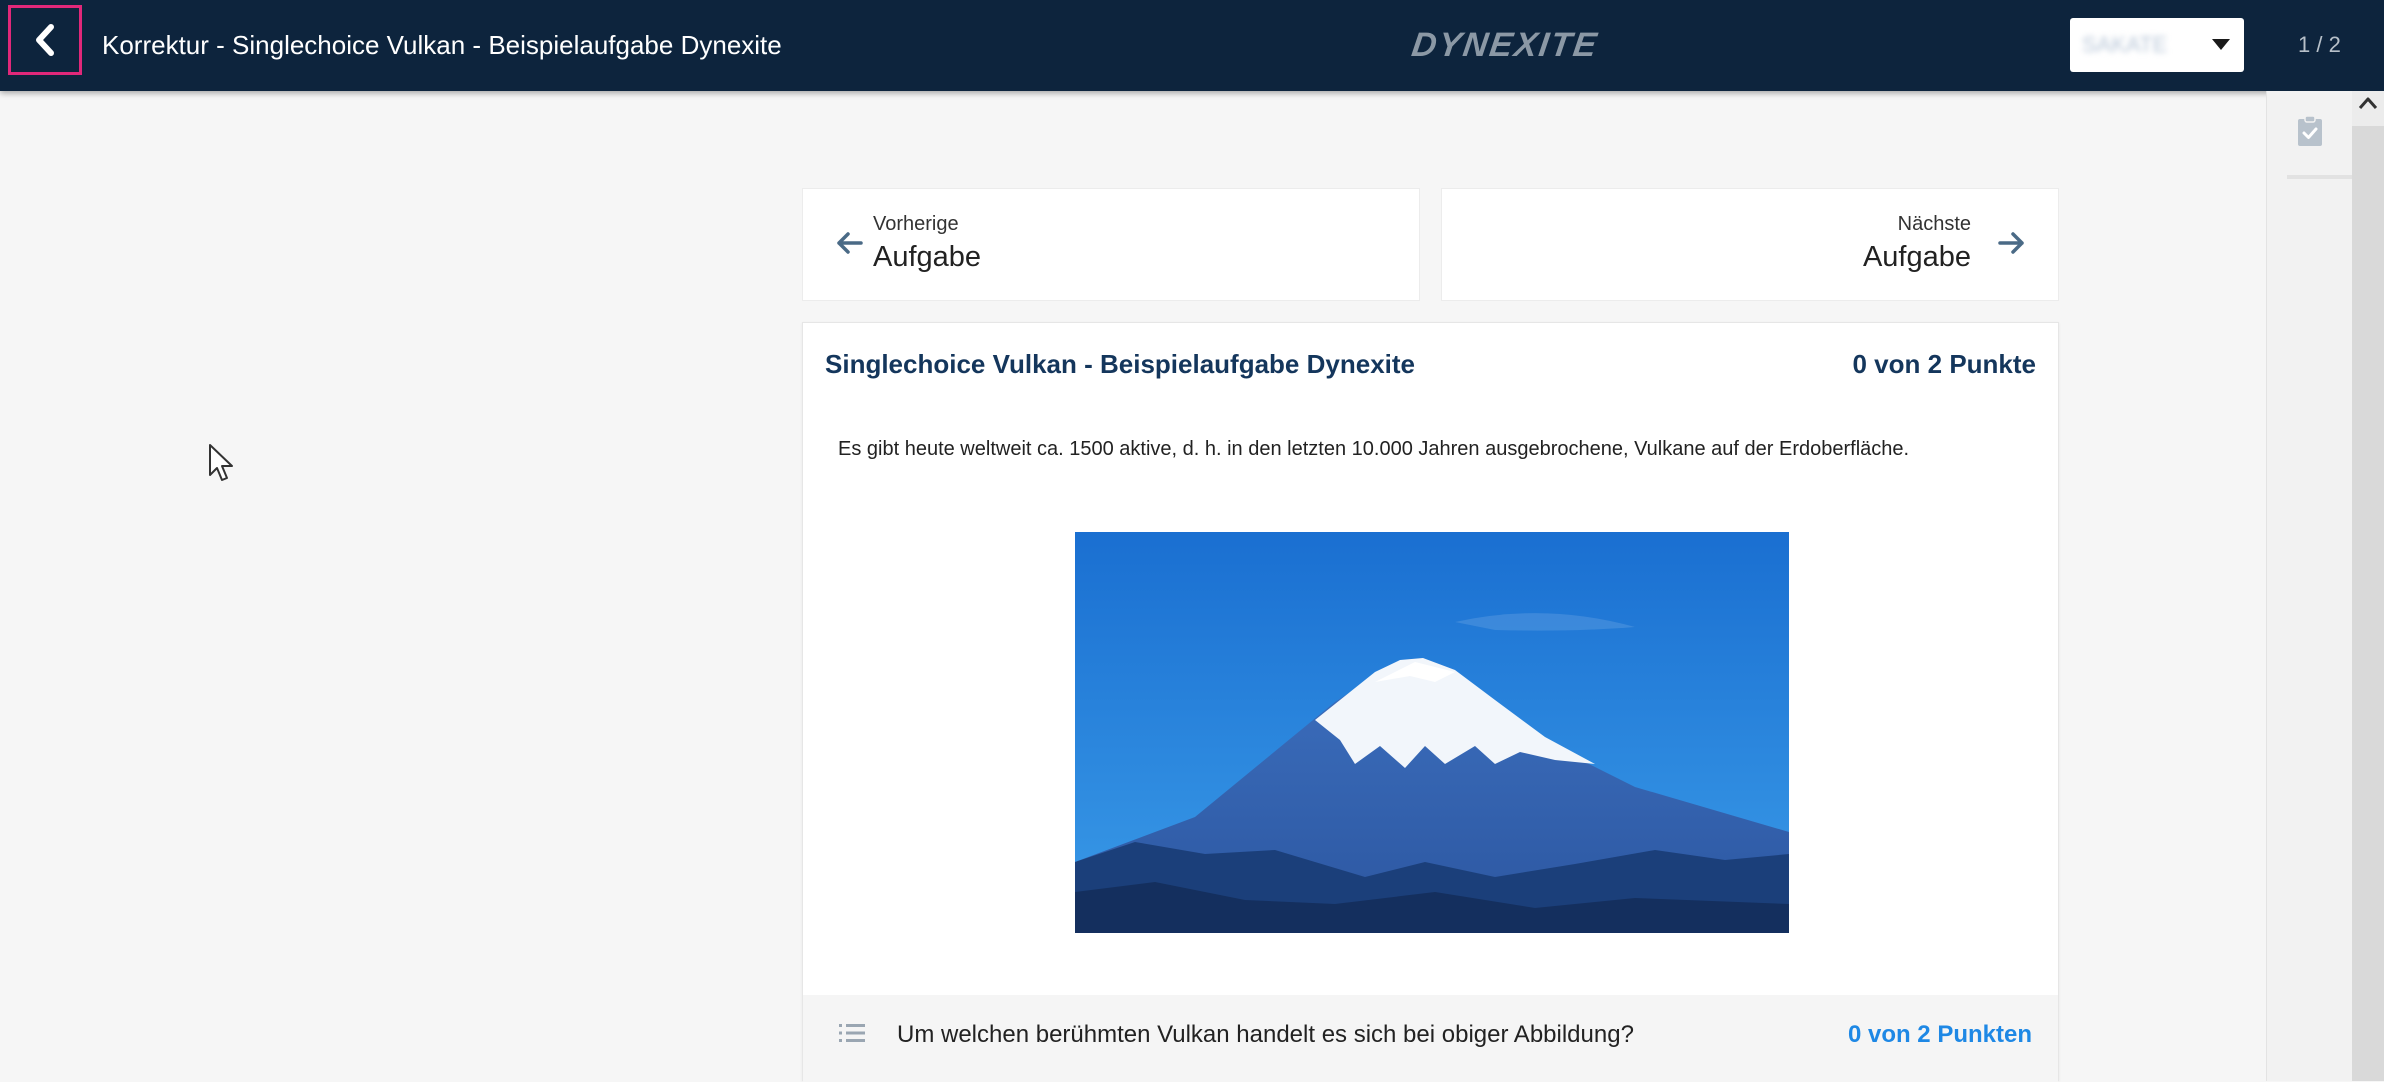 Image resolution: width=2384 pixels, height=1082 pixels. Describe the element at coordinates (2319, 44) in the screenshot. I see `task-counter: 1 / 2` at that location.